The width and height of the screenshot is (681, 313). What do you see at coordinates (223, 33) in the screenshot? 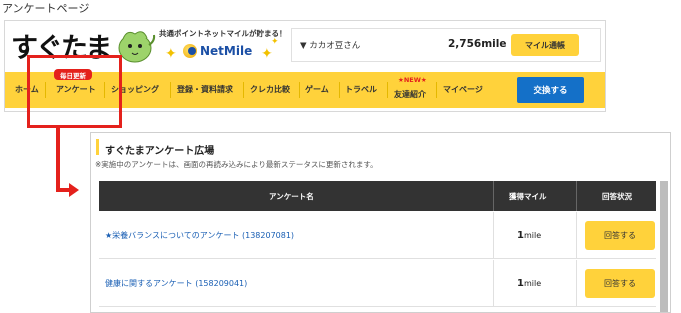
I see `site-tagline: 共通ポイントネットマイルが貯まる！` at bounding box center [223, 33].